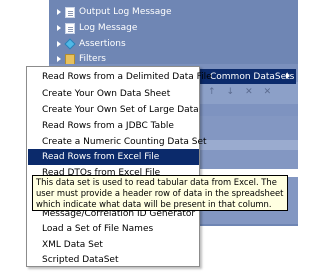  I want to click on menu-item-scripted-dataset: Scripted DataSet, so click(113, 260).